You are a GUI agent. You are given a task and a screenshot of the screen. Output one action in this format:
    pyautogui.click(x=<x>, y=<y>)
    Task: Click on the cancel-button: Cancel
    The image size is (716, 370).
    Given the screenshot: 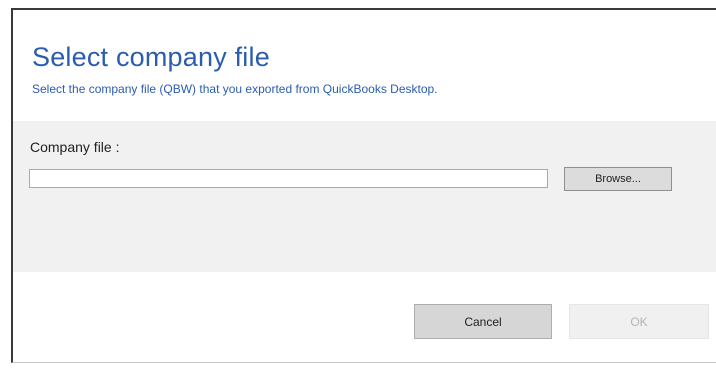 What is the action you would take?
    pyautogui.click(x=483, y=321)
    